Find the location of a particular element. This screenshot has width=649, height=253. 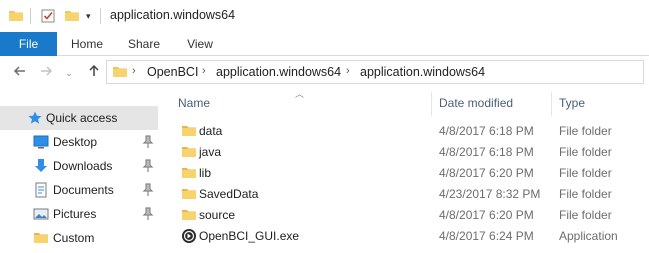

sidebar-item-label: Quick access is located at coordinates (82, 118).